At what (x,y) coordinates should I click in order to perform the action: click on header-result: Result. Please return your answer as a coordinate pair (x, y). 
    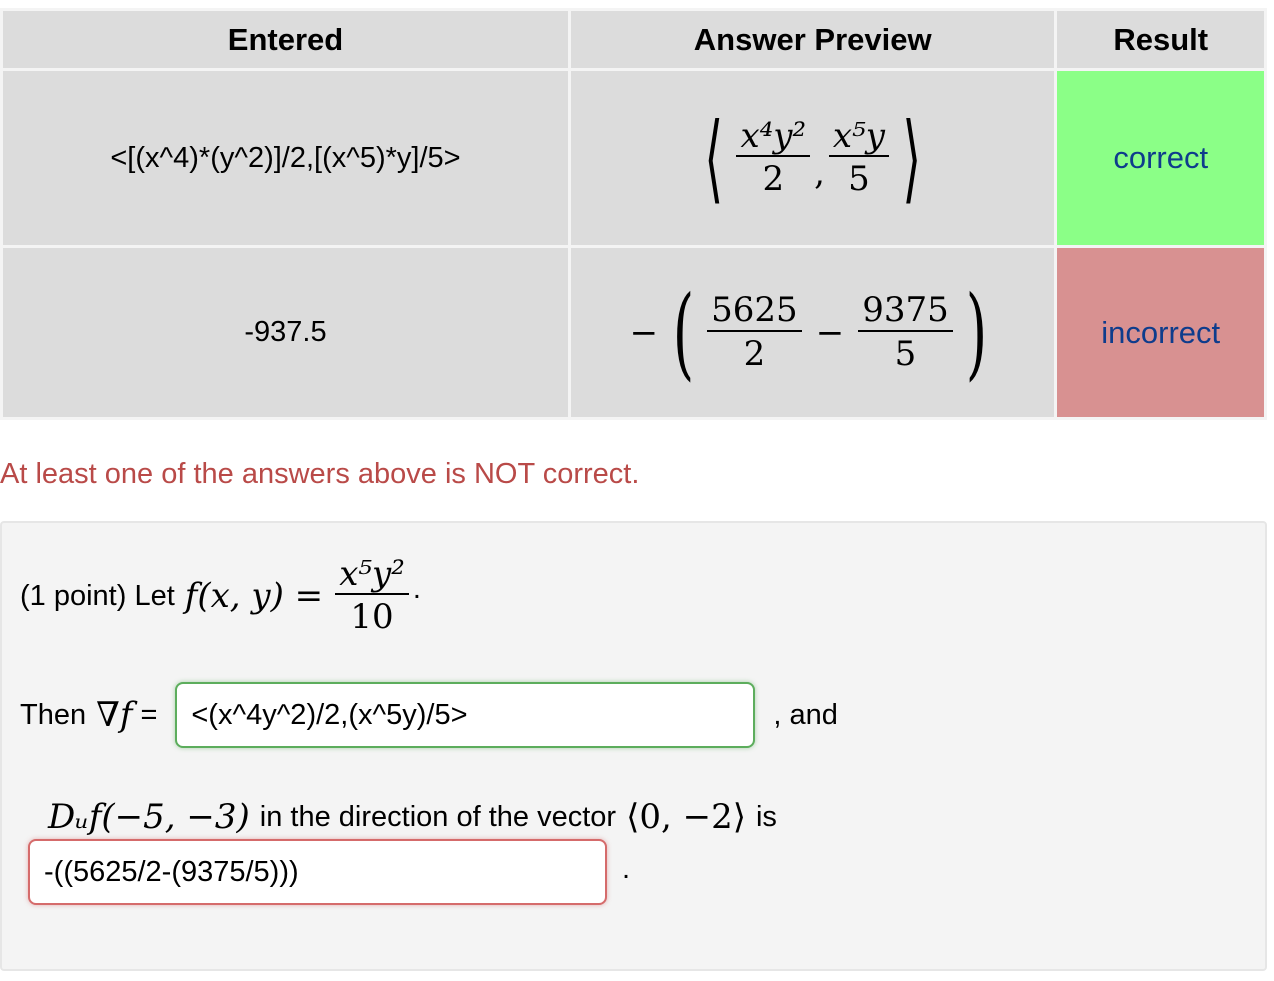
    Looking at the image, I should click on (1160, 39).